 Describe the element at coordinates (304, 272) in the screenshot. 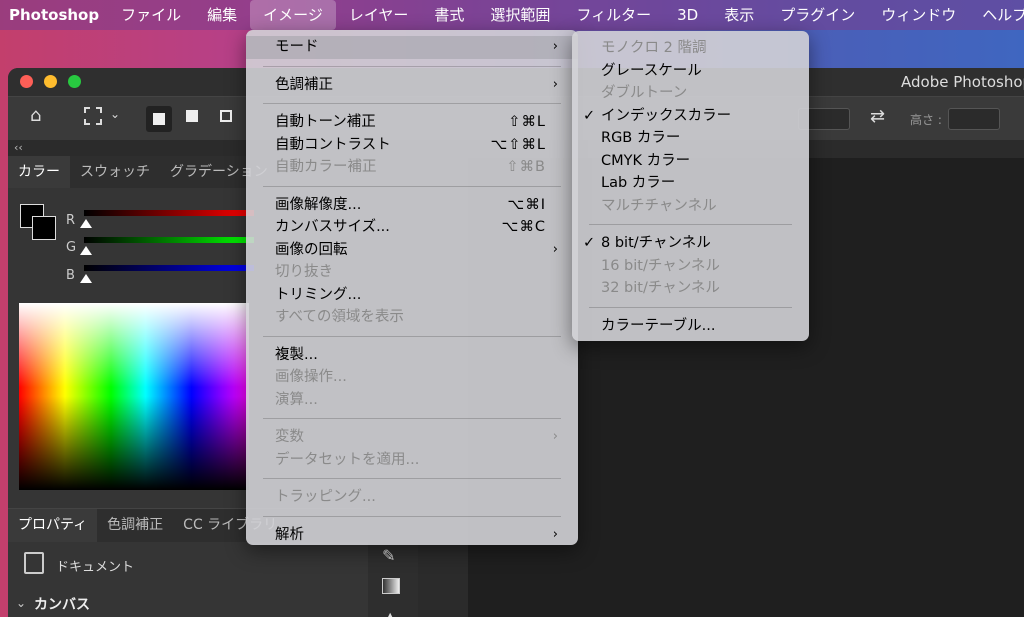

I see `image-menu-item-label: 切り抜き` at that location.